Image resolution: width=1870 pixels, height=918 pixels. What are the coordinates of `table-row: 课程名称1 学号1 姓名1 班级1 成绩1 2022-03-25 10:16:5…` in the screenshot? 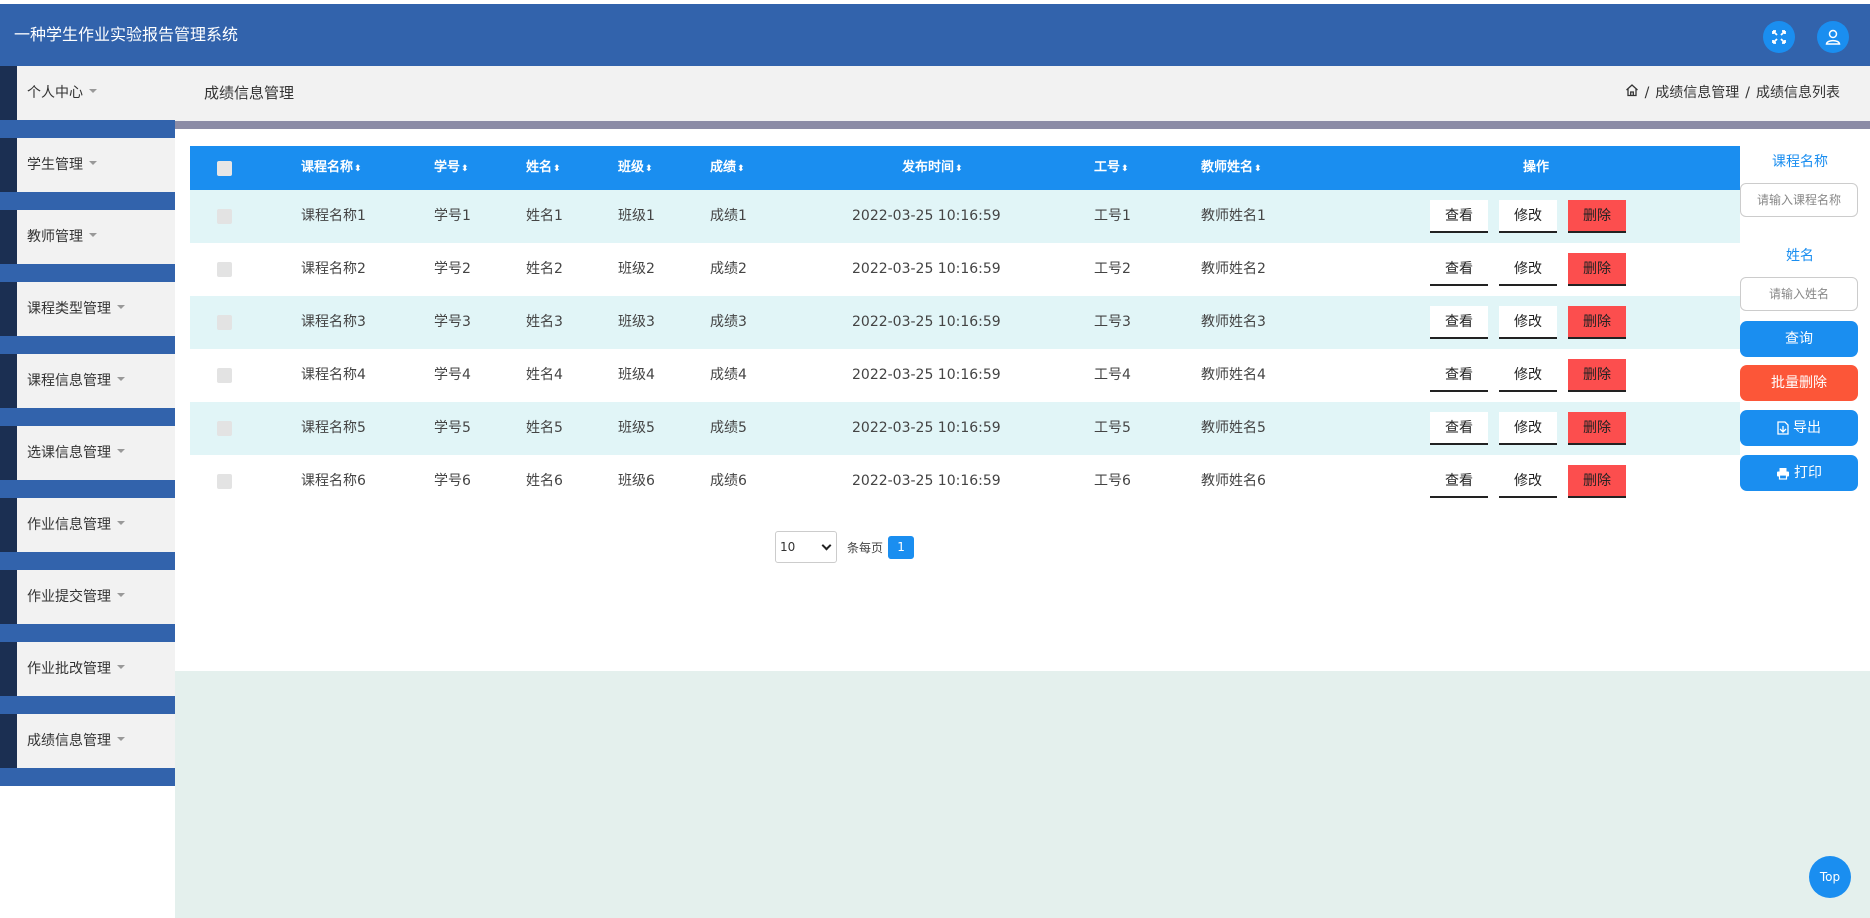 It's located at (965, 216).